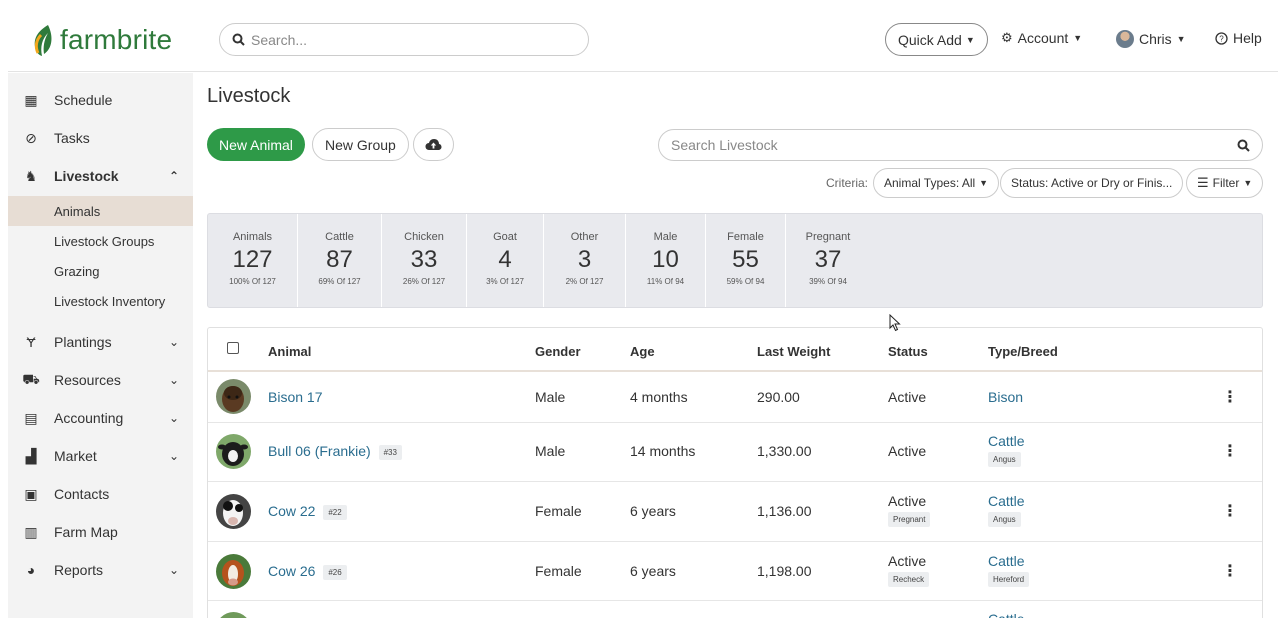 The height and width of the screenshot is (618, 1278). What do you see at coordinates (75, 456) in the screenshot?
I see `sidebar-item-label: Market` at bounding box center [75, 456].